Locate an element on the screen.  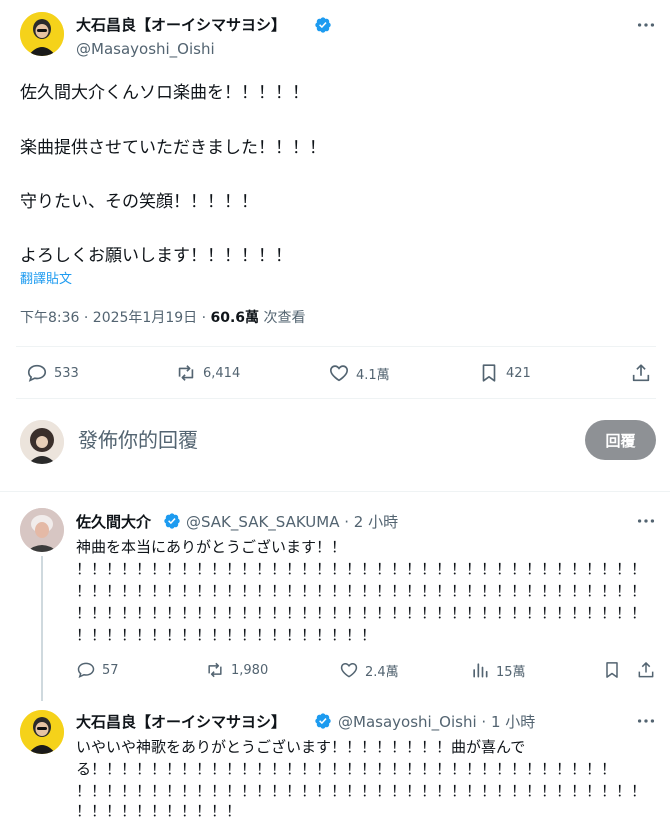
reply-author-meta: @Masayoshi_Oishi · 1 小時 is located at coordinates (436, 721).